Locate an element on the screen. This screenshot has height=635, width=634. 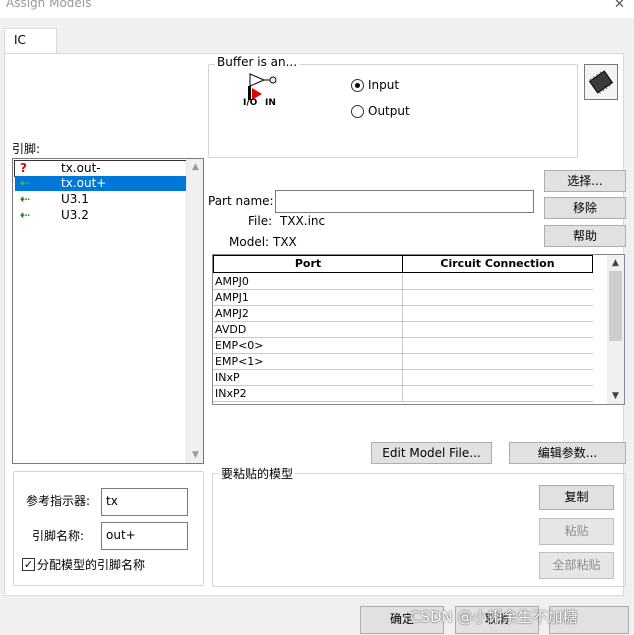
table-row: AVDD is located at coordinates (403, 330).